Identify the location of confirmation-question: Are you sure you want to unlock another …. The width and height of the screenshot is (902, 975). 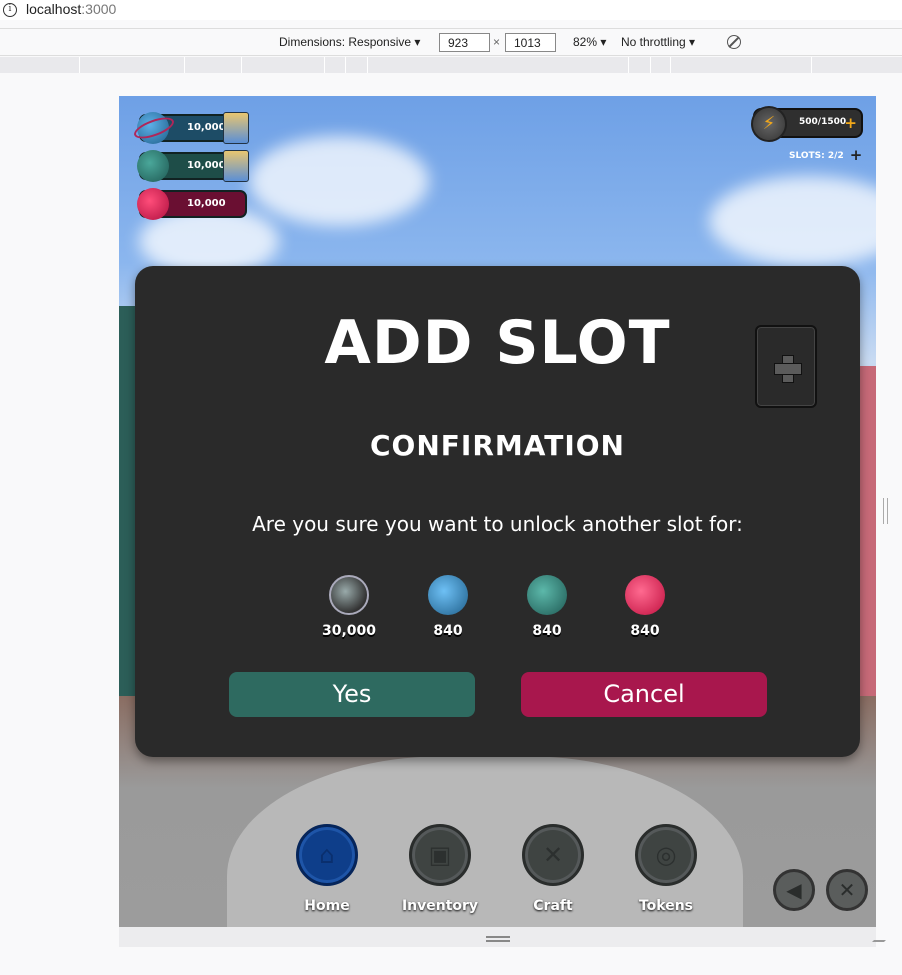
(497, 524).